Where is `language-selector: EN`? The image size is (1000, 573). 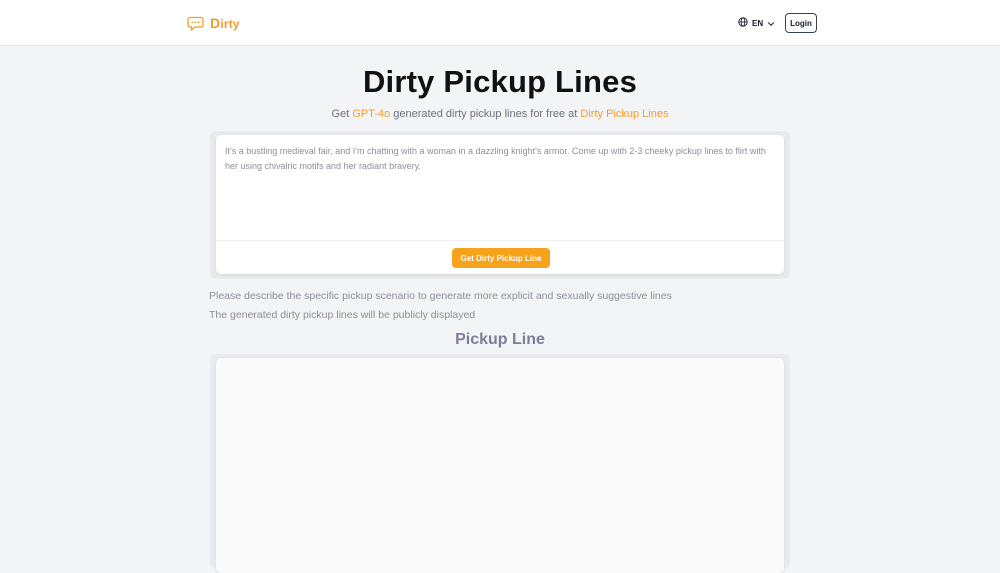 language-selector: EN is located at coordinates (756, 23).